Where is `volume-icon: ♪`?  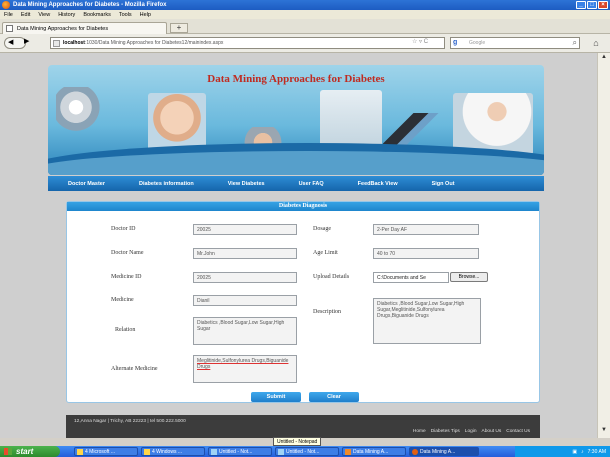 volume-icon: ♪ is located at coordinates (582, 452).